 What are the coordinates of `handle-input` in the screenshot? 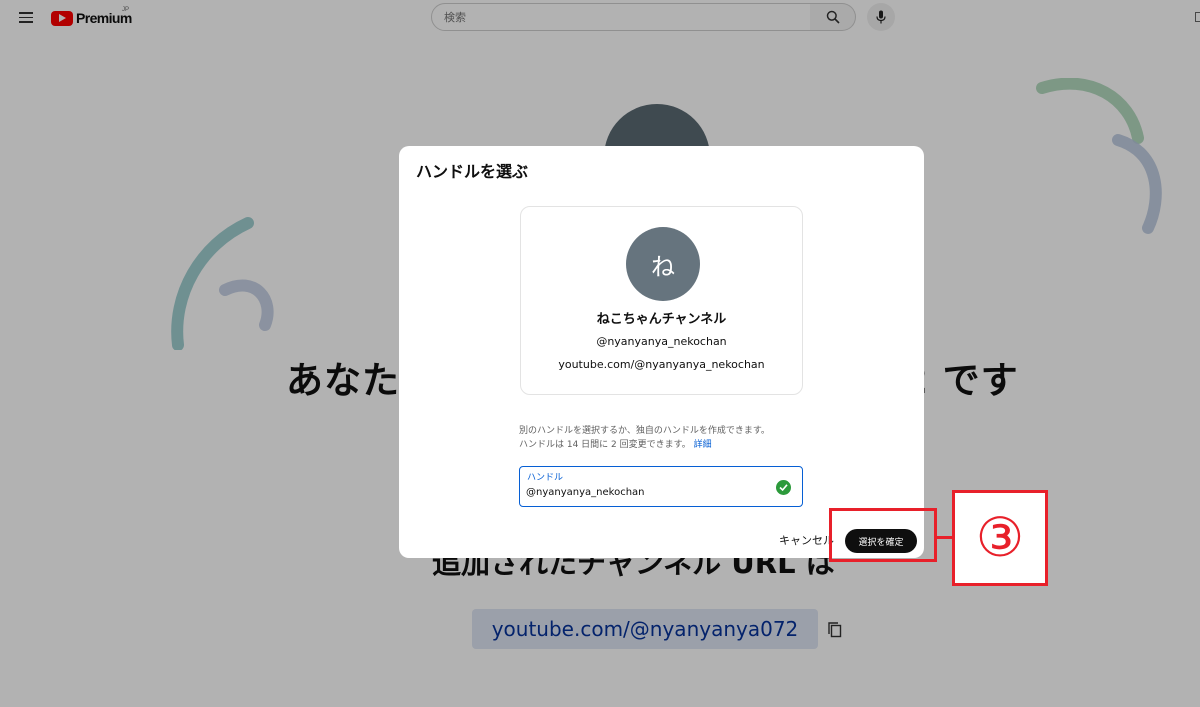 It's located at (646, 492).